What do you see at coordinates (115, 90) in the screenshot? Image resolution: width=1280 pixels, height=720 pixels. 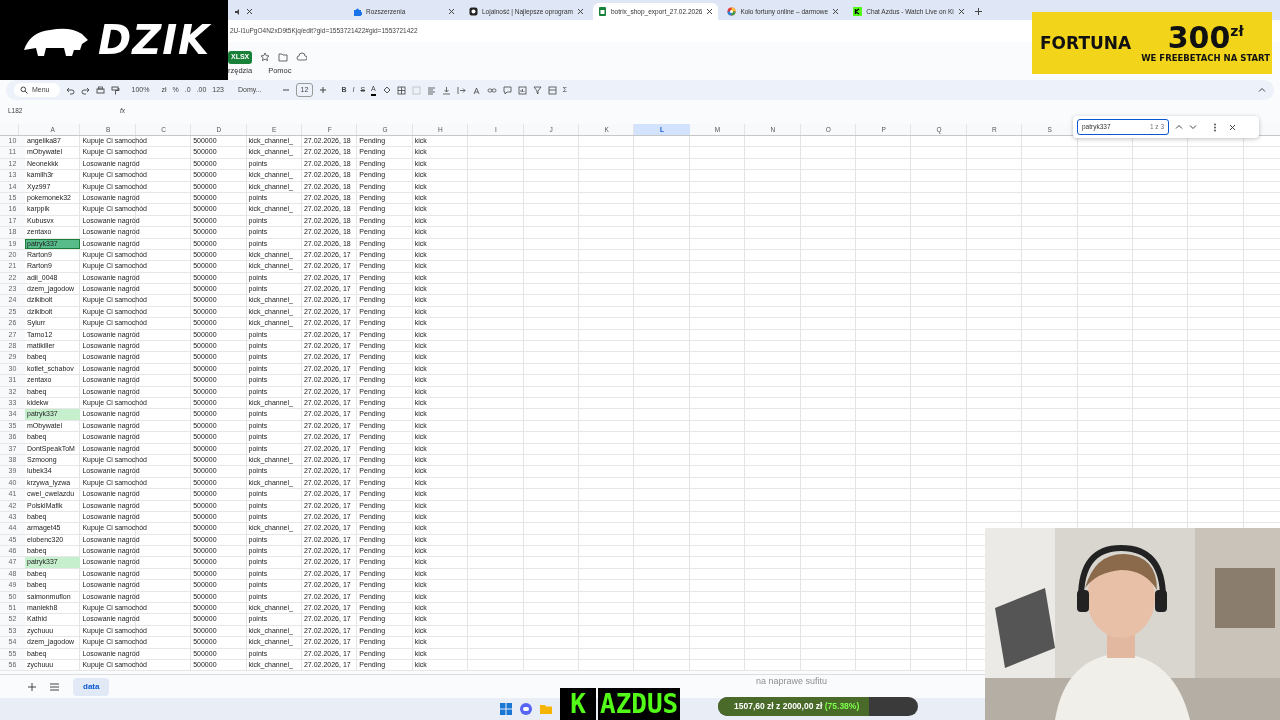 I see `paint-roller-icon` at bounding box center [115, 90].